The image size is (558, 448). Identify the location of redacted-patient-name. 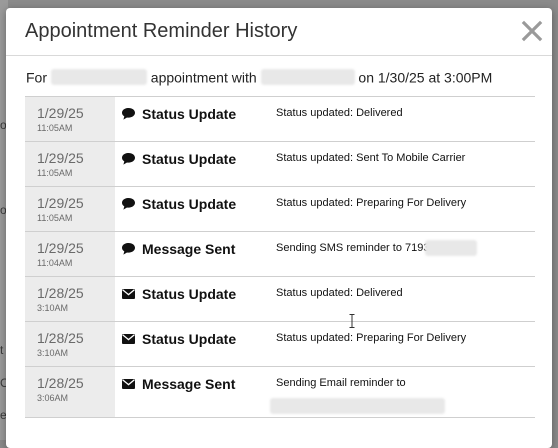
(98, 77).